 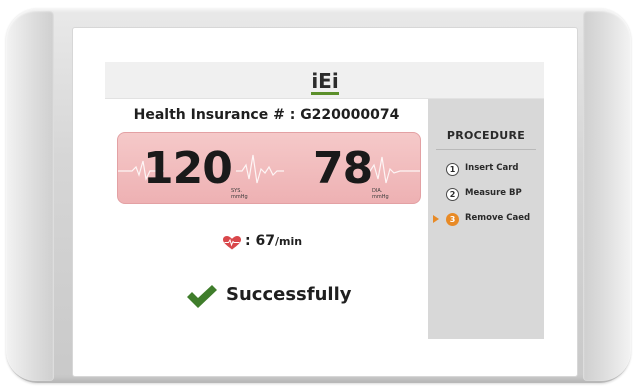 I want to click on step-label: Remove Caed, so click(x=498, y=218).